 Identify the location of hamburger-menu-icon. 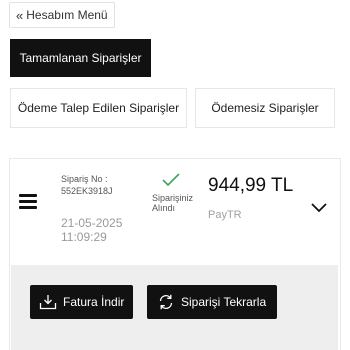
(28, 201).